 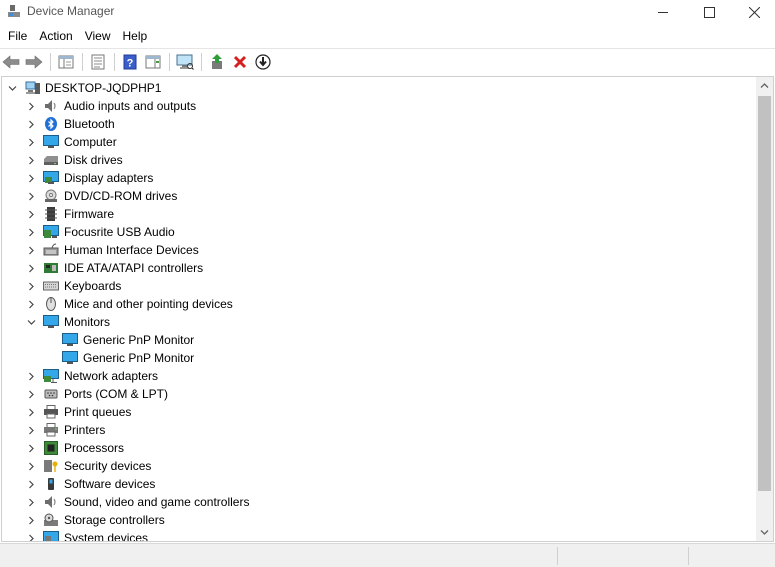 What do you see at coordinates (217, 62) in the screenshot?
I see `update-driver-button` at bounding box center [217, 62].